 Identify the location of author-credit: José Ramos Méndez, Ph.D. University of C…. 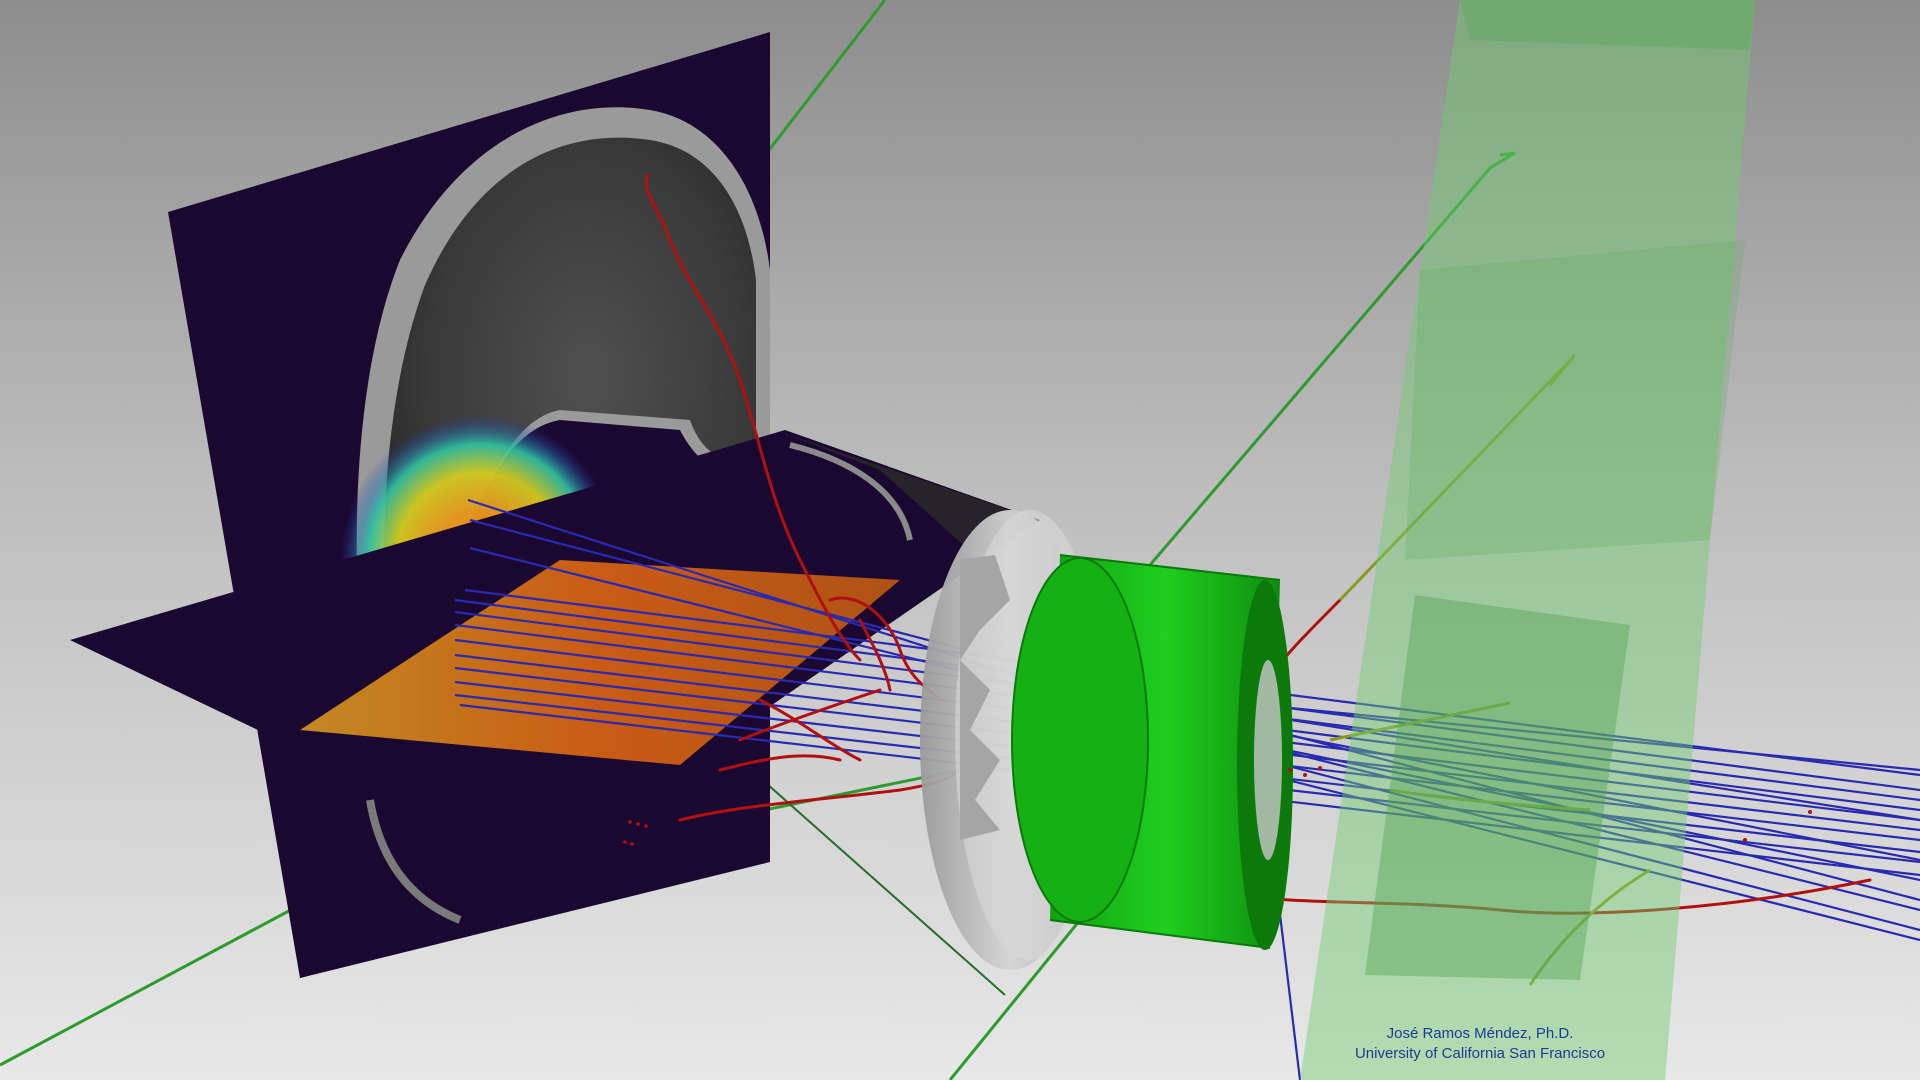
(1480, 1044).